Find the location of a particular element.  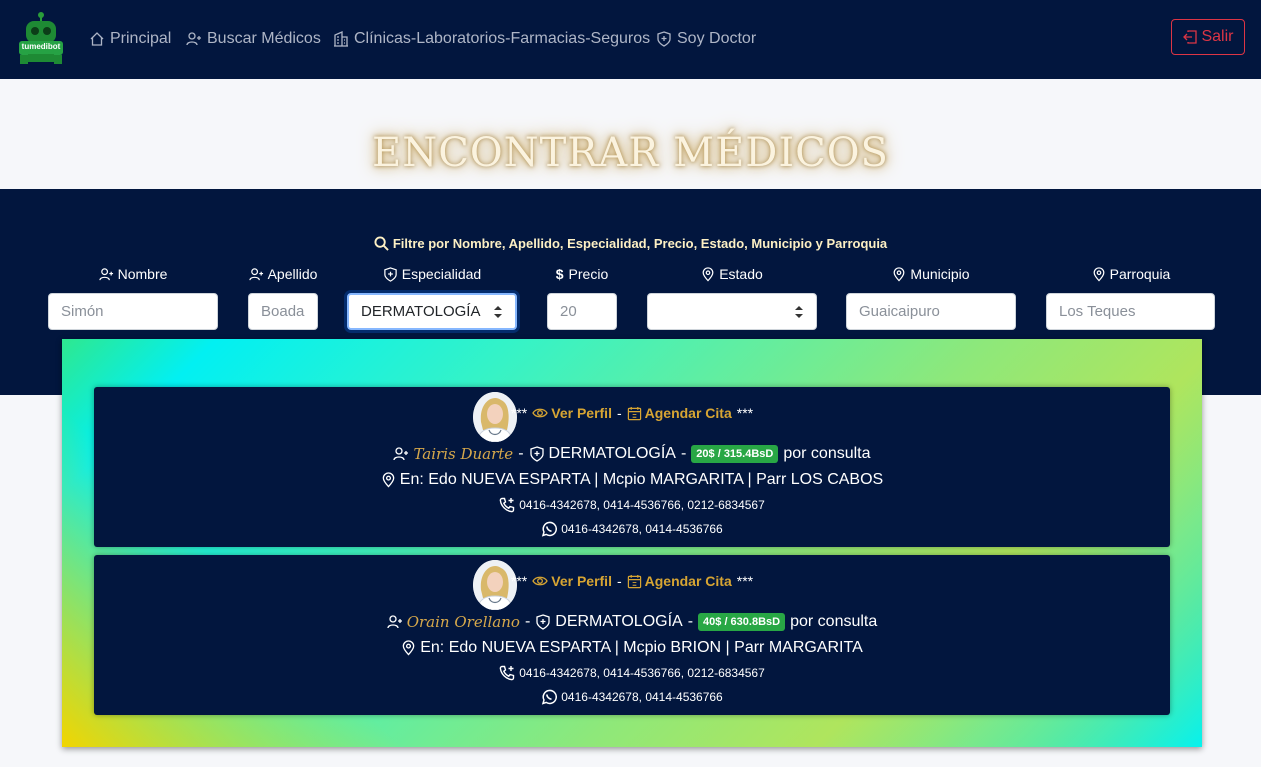

nombre-placeholder: Simón is located at coordinates (82, 311).